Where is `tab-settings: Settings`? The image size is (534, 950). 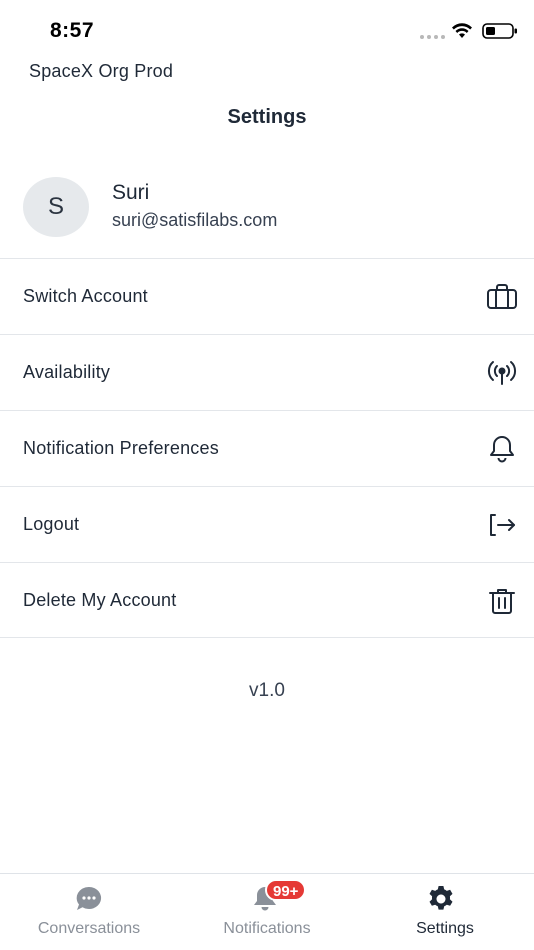 tab-settings: Settings is located at coordinates (445, 912).